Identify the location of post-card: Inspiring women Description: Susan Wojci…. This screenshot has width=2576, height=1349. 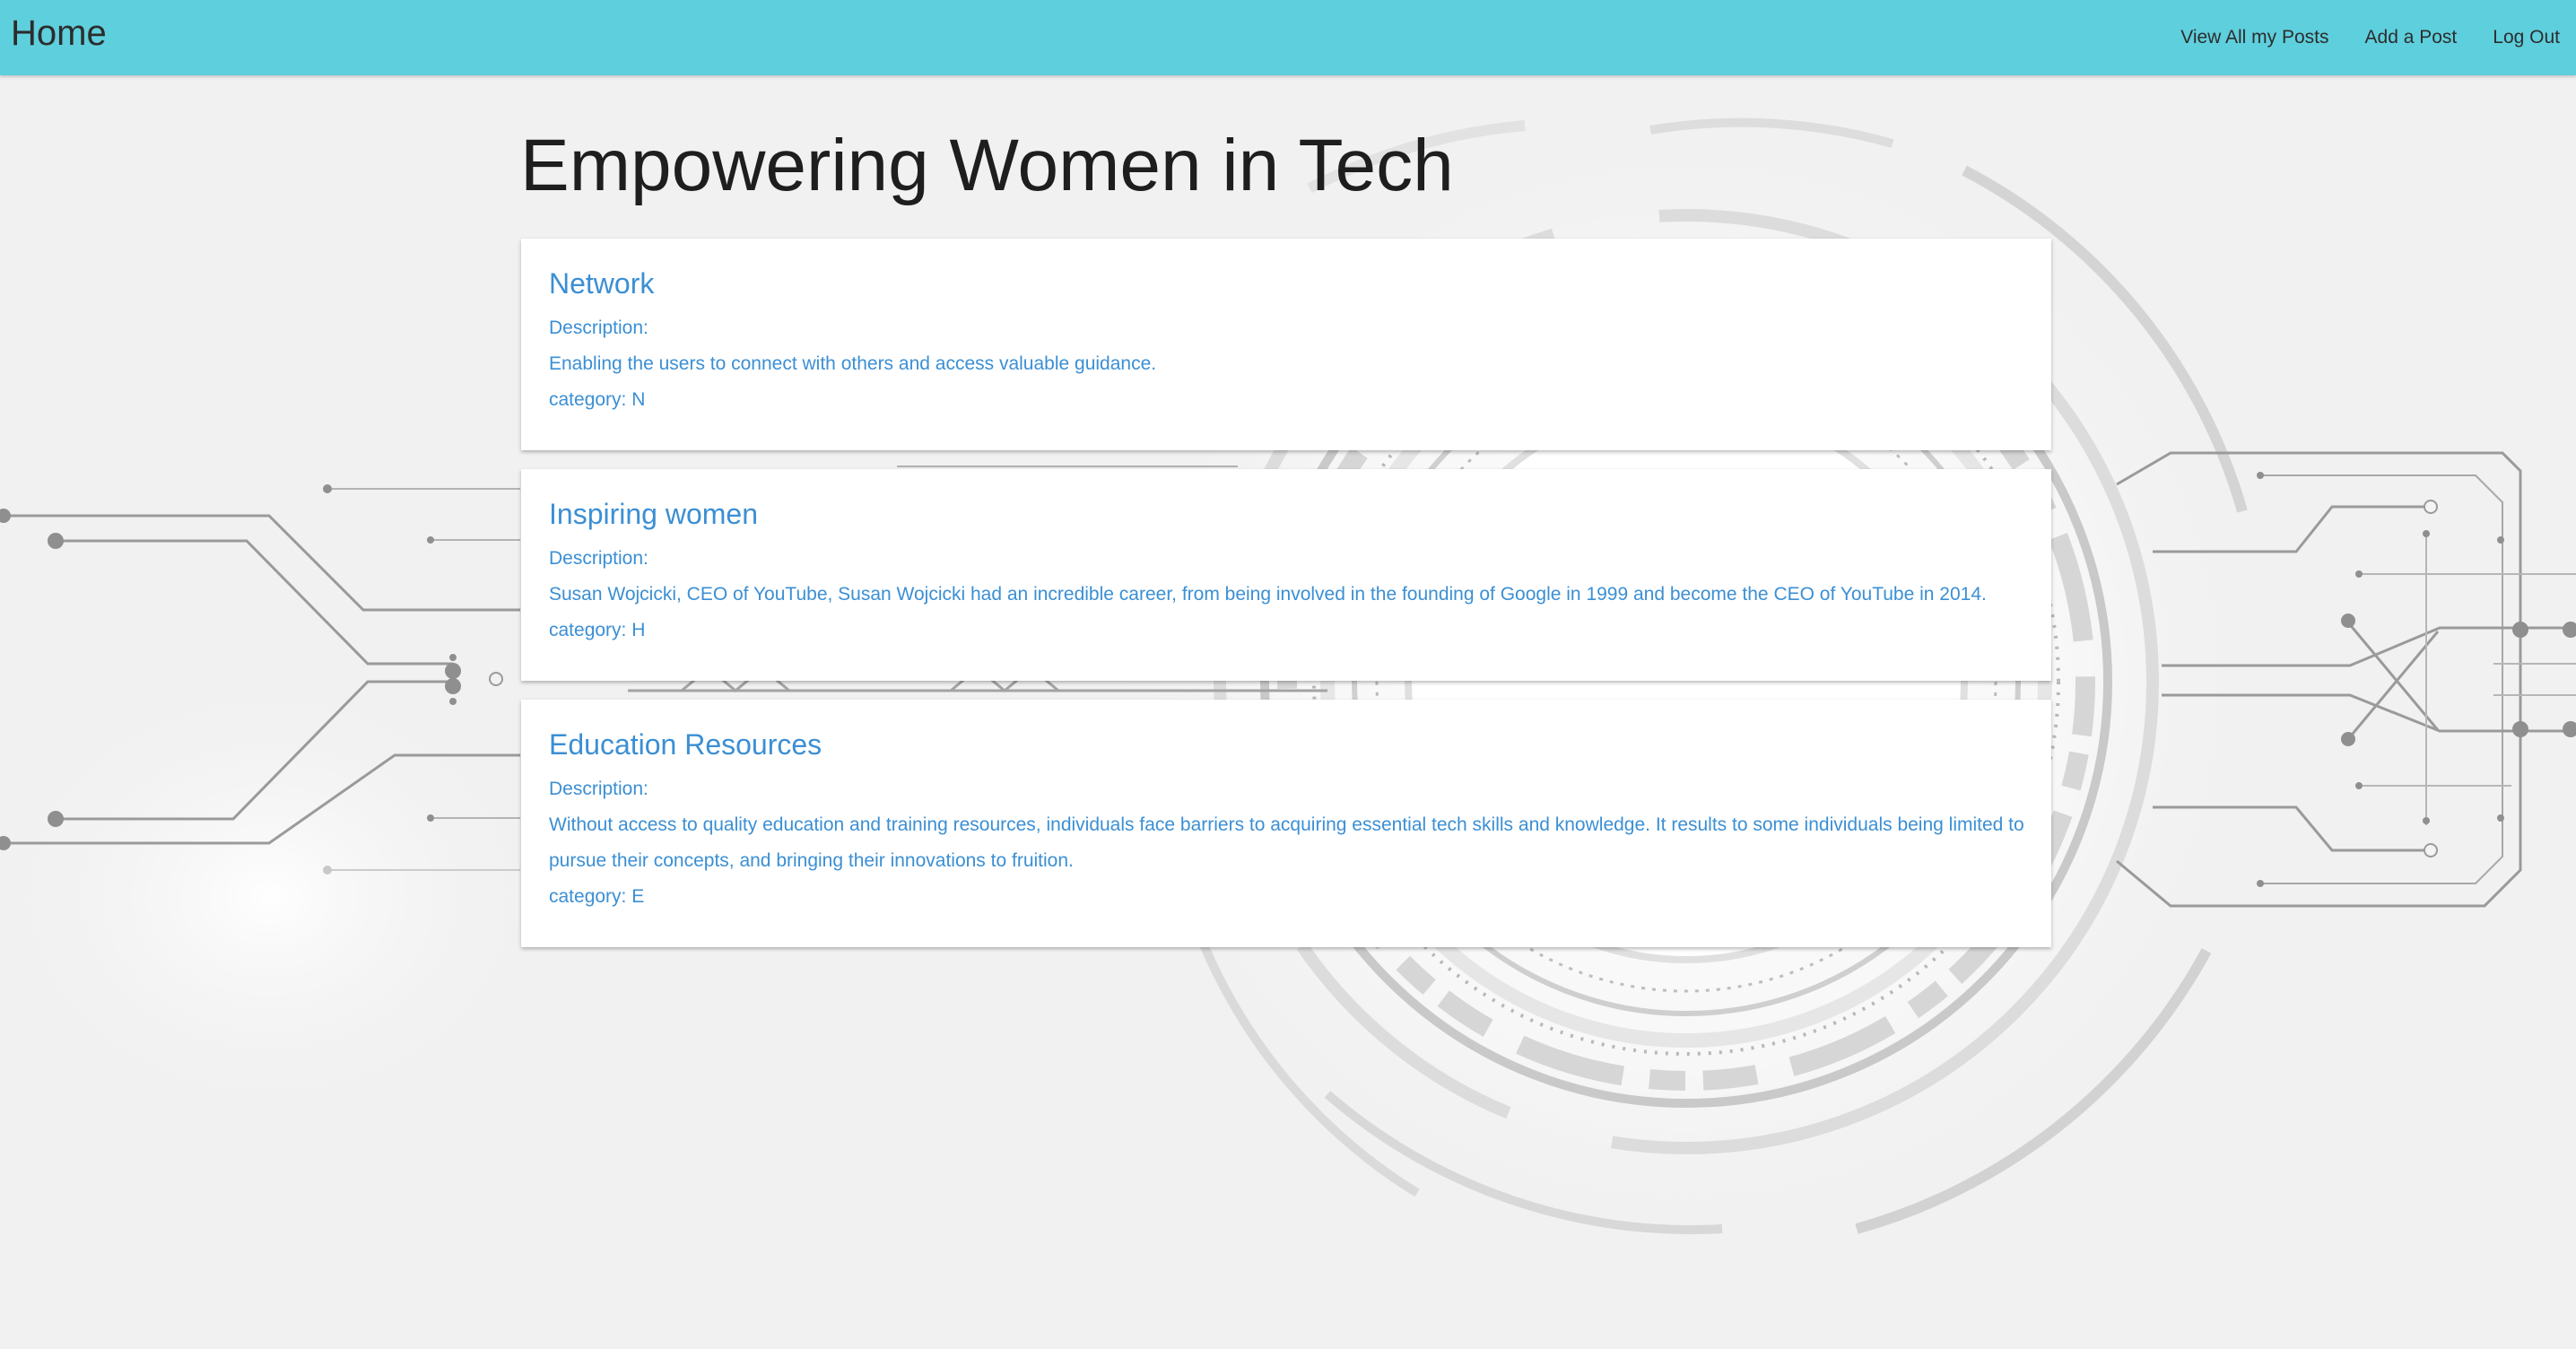
(1286, 575).